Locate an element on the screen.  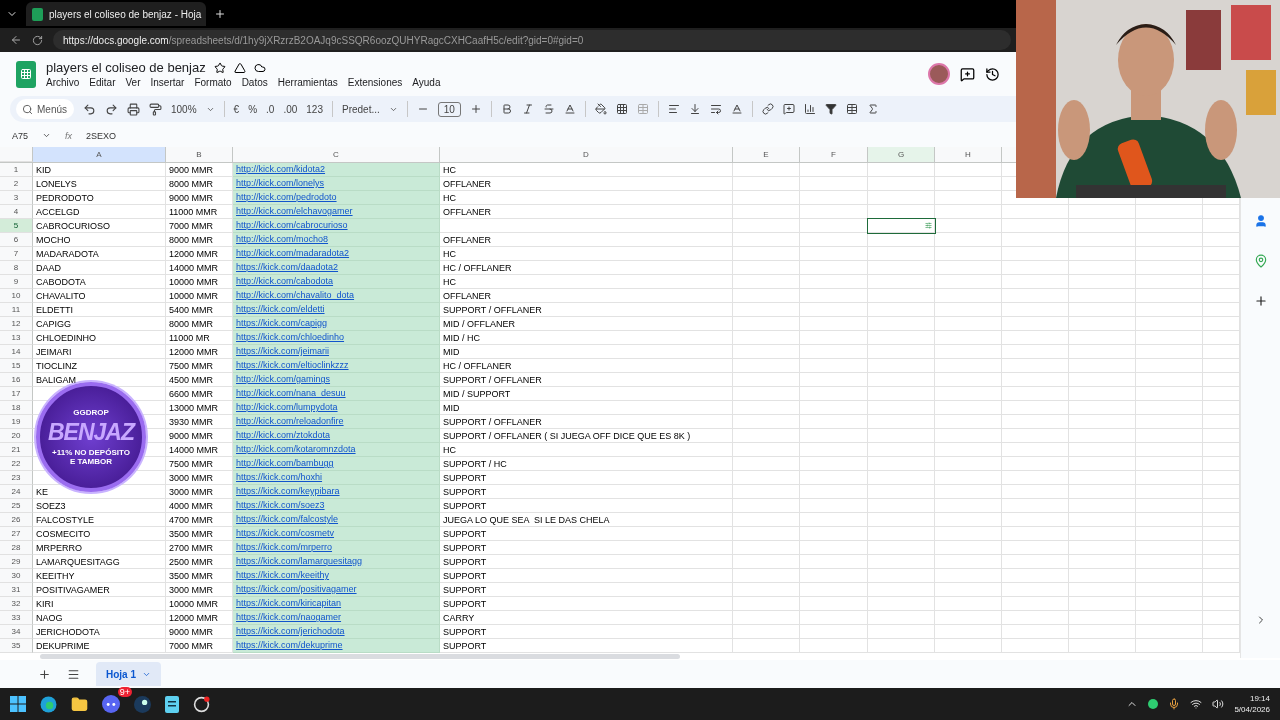
link: https://kick.com/jeimarii is located at coordinates (283, 351).